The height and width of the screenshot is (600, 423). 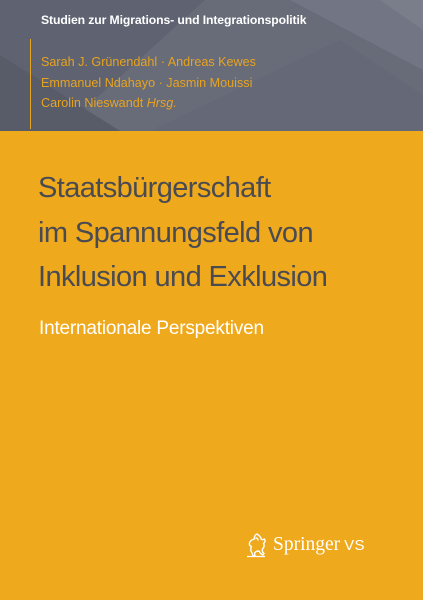 What do you see at coordinates (307, 544) in the screenshot?
I see `publisher-name: Springer` at bounding box center [307, 544].